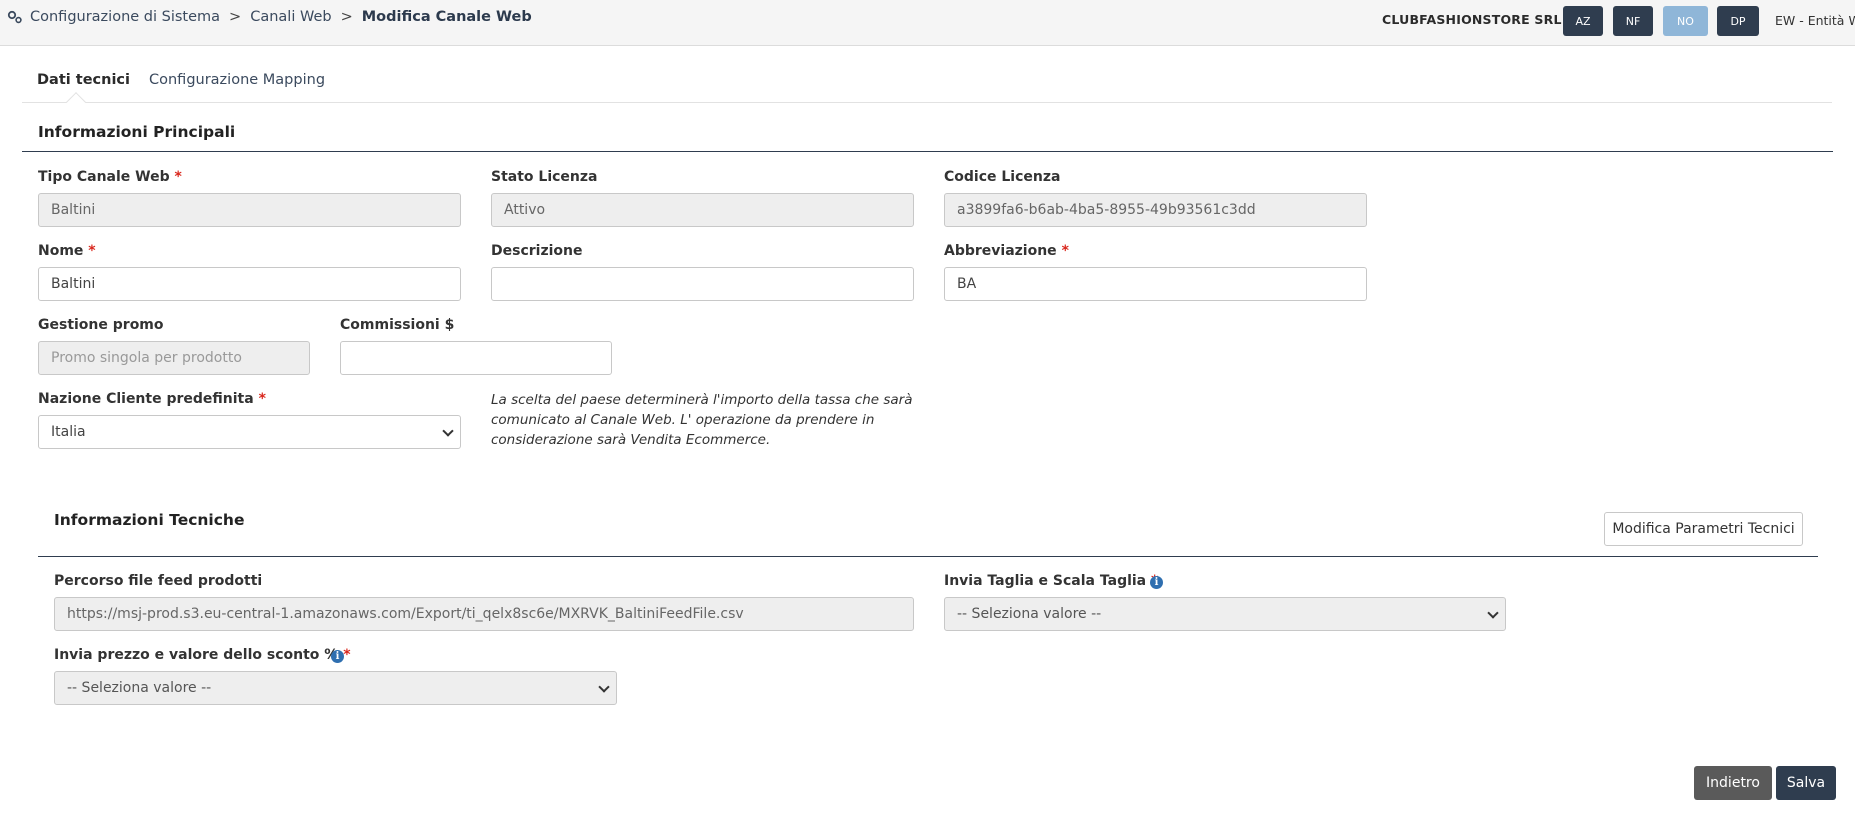 Image resolution: width=1855 pixels, height=815 pixels. What do you see at coordinates (1806, 783) in the screenshot?
I see `save-button: Salva` at bounding box center [1806, 783].